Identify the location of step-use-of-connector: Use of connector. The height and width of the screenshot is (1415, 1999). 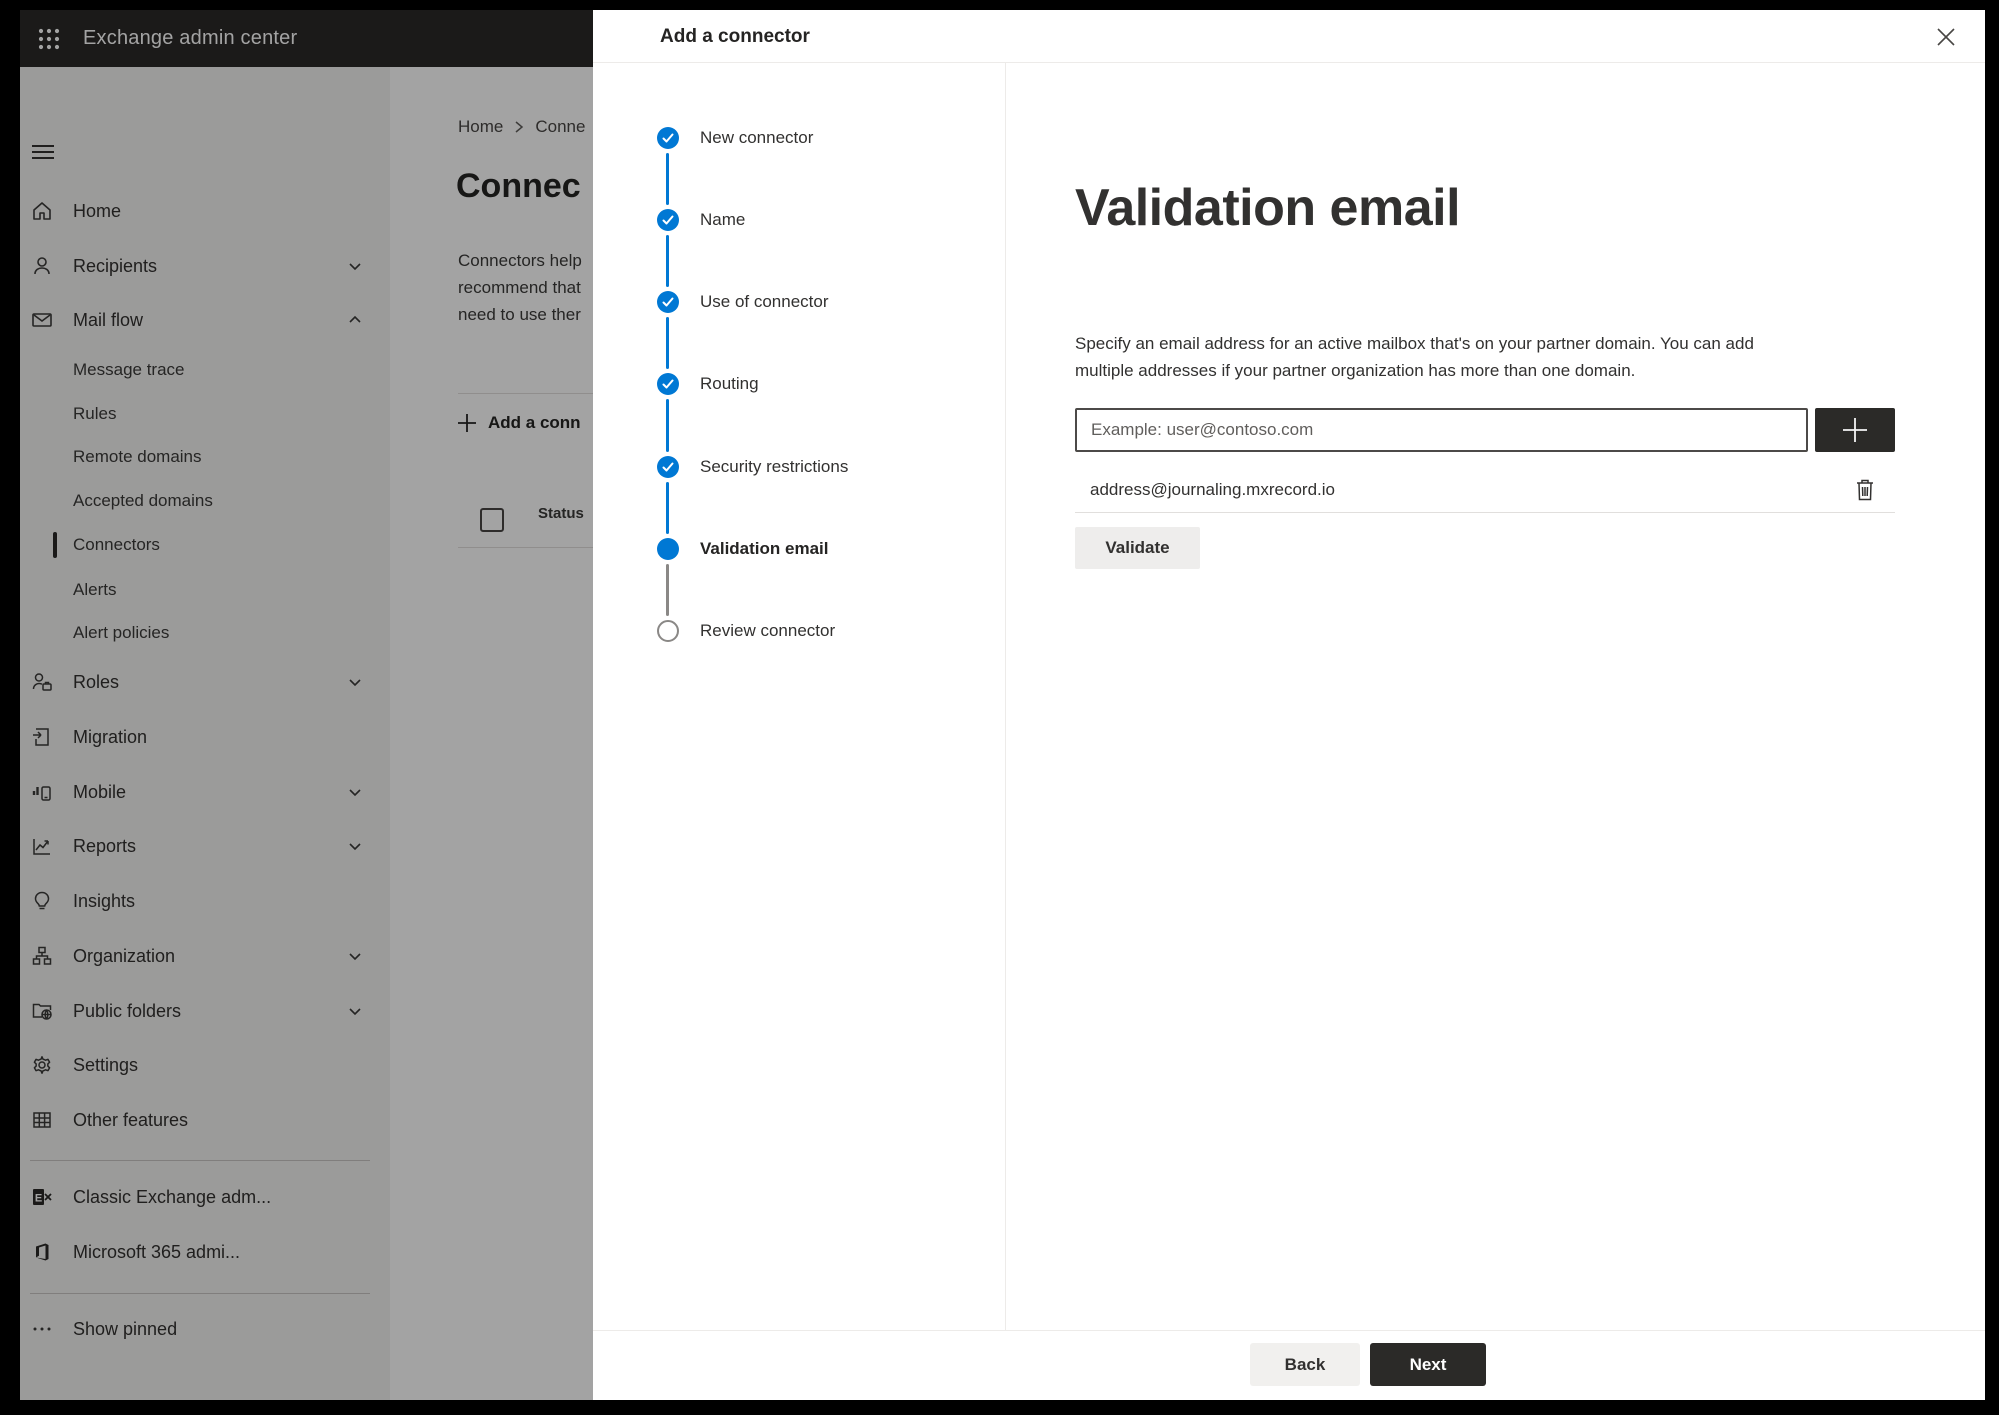
(793, 302).